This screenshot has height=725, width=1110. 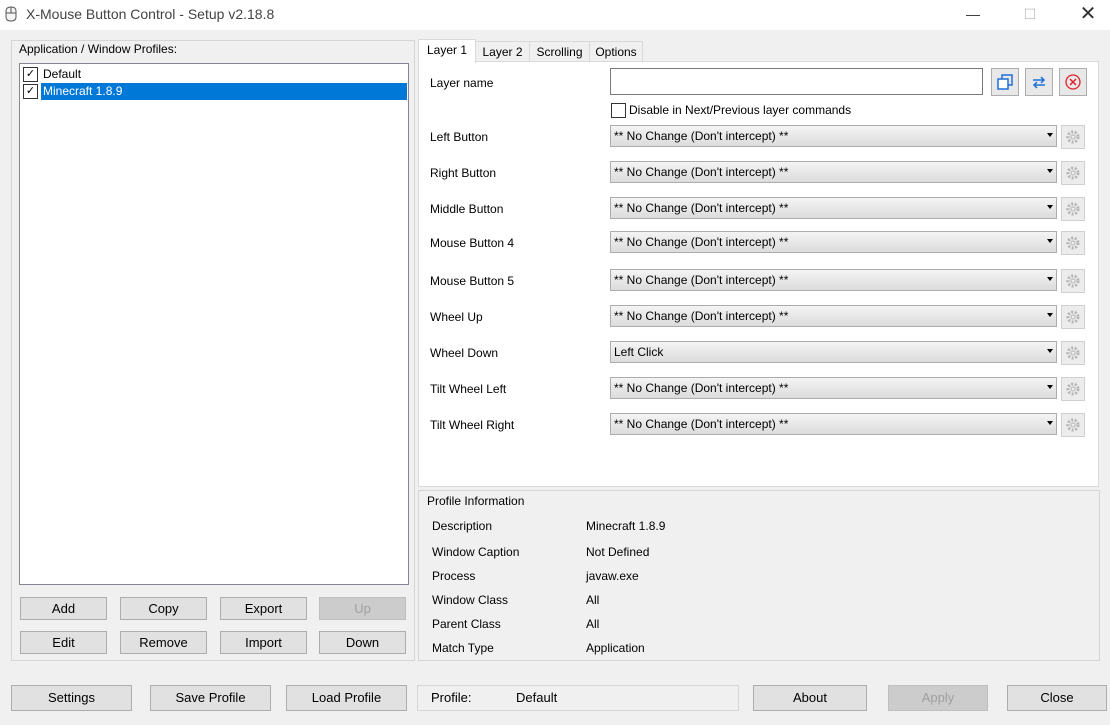 I want to click on profile-item-minecraft: ✓ Minecraft 1.8.9, so click(x=214, y=91).